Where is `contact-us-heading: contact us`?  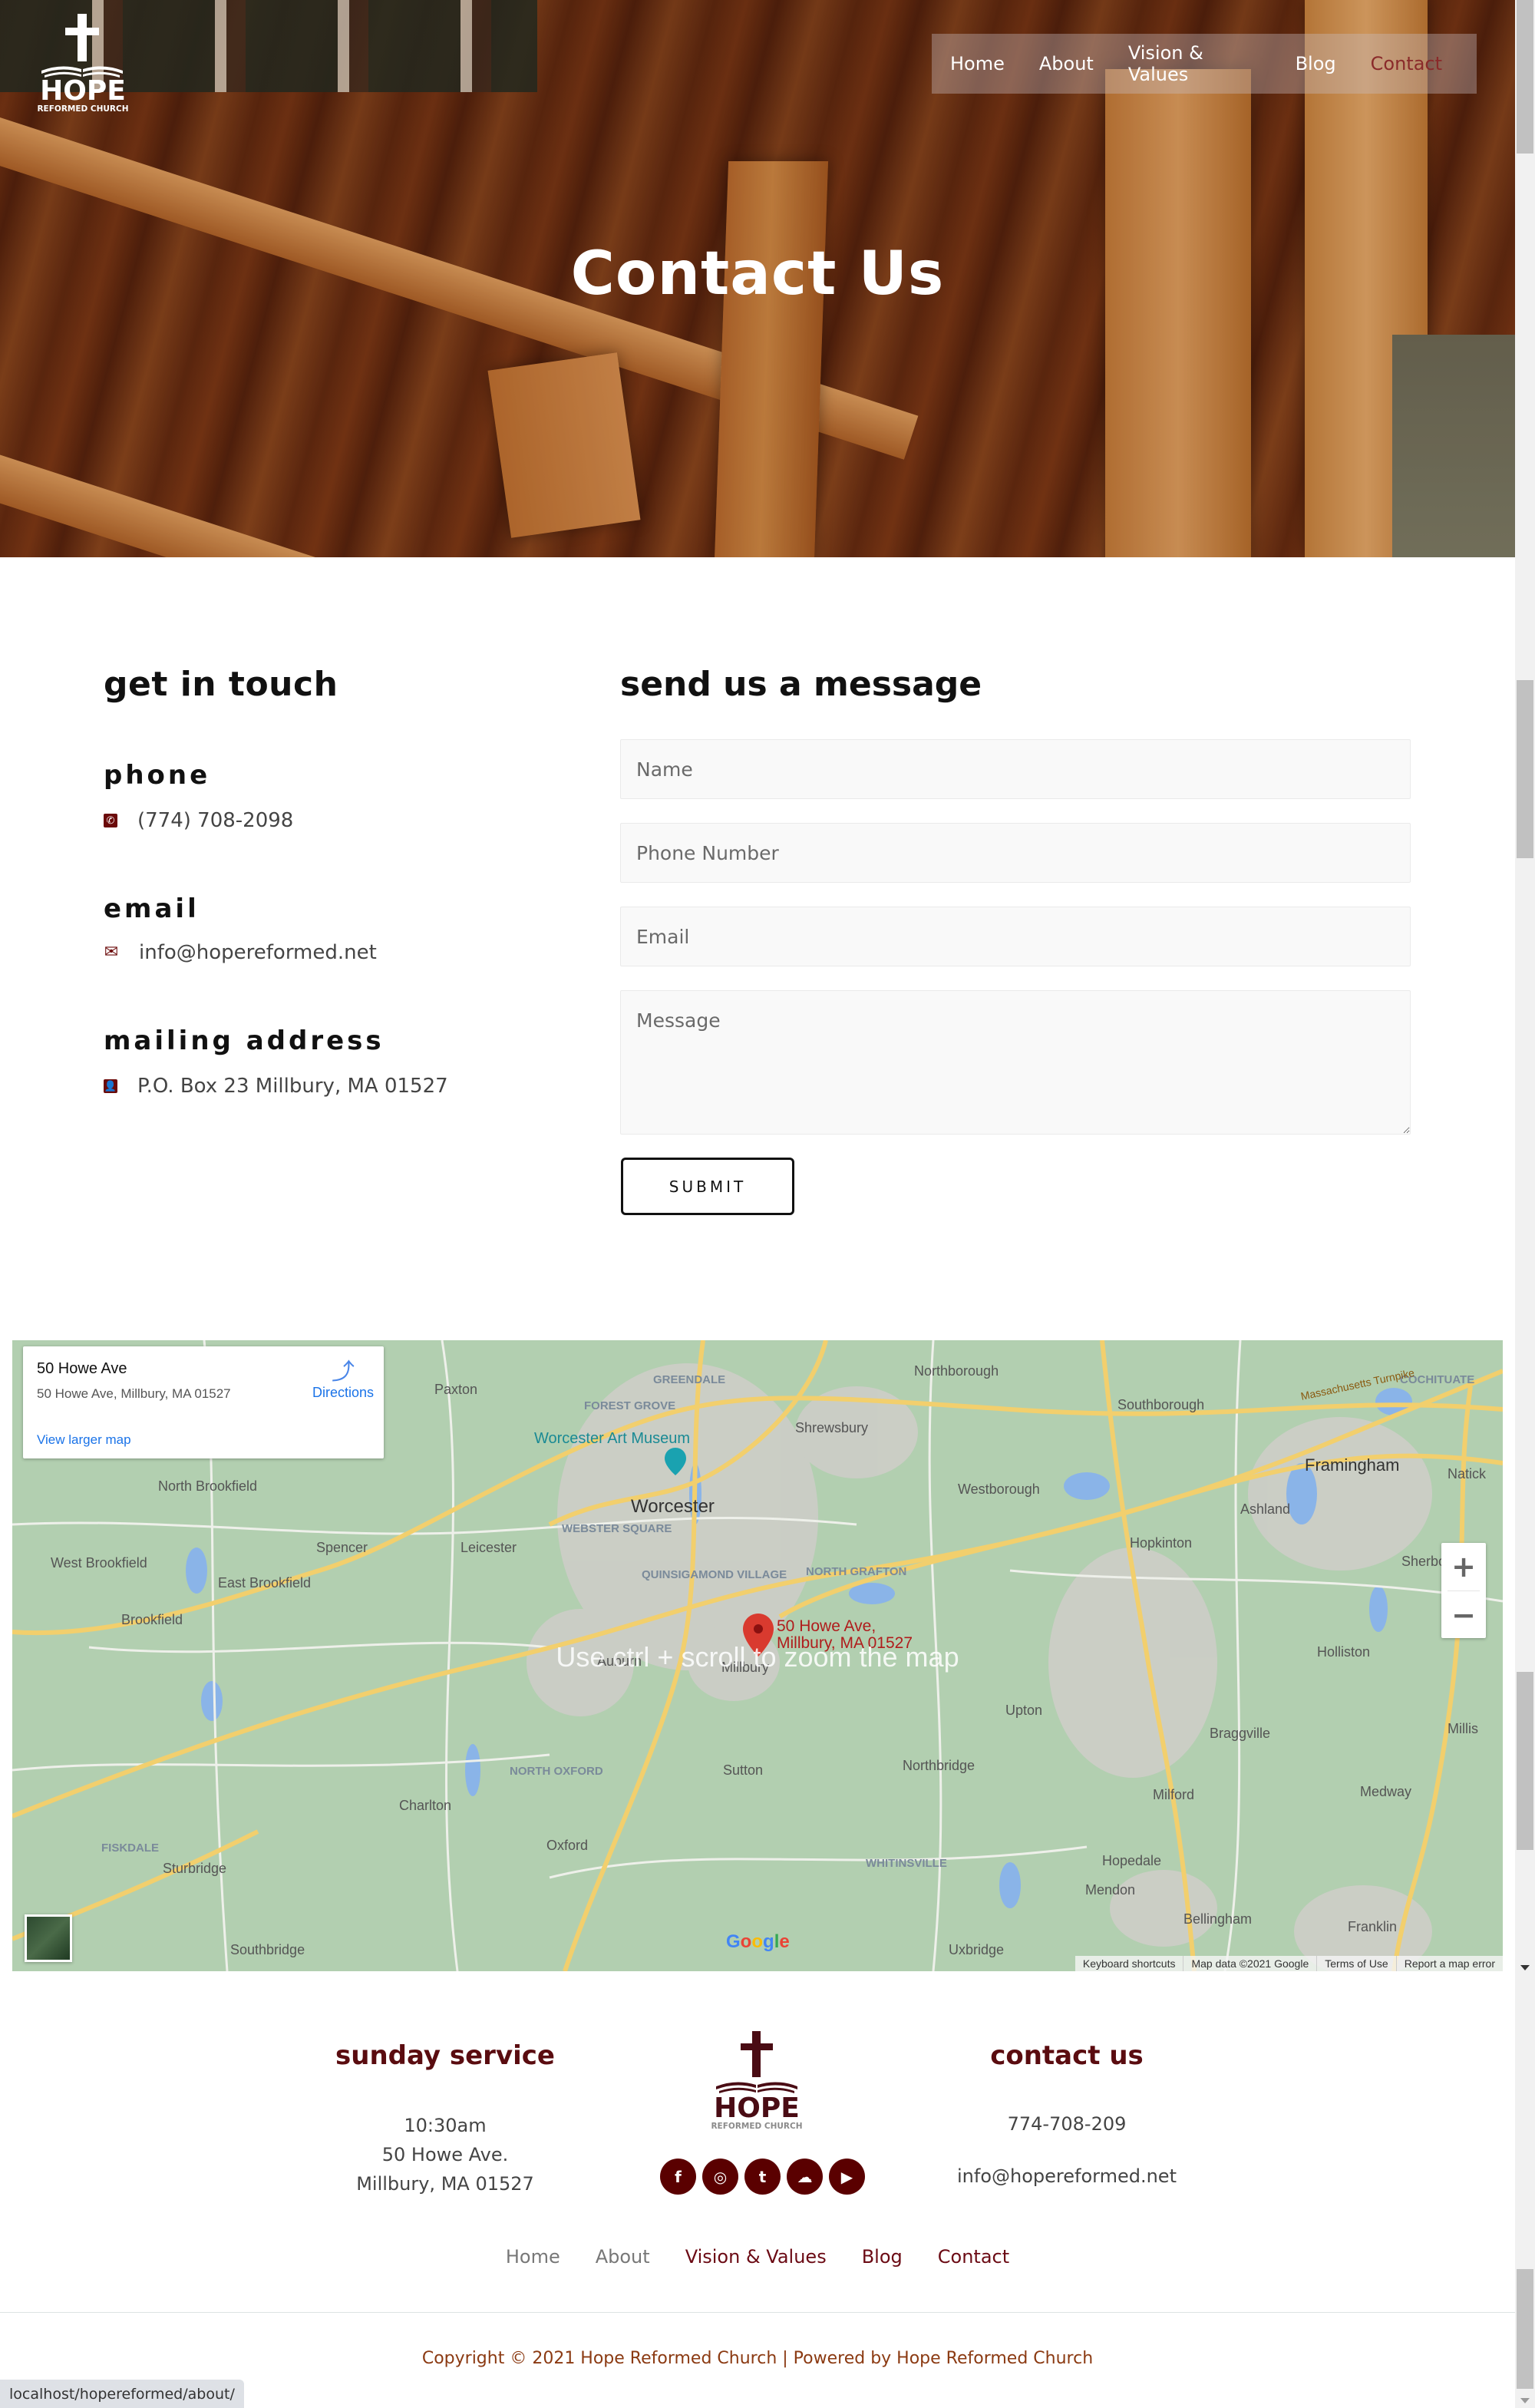
contact-us-heading: contact us is located at coordinates (1067, 2056).